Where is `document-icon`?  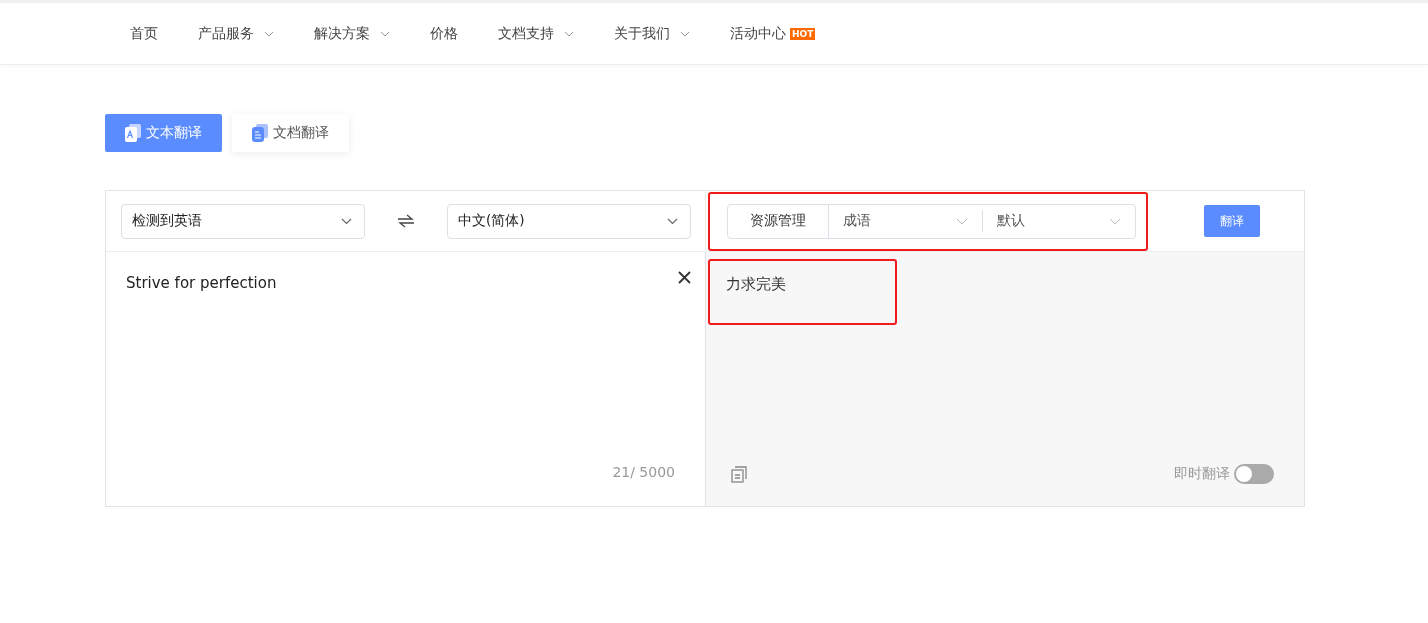 document-icon is located at coordinates (260, 133).